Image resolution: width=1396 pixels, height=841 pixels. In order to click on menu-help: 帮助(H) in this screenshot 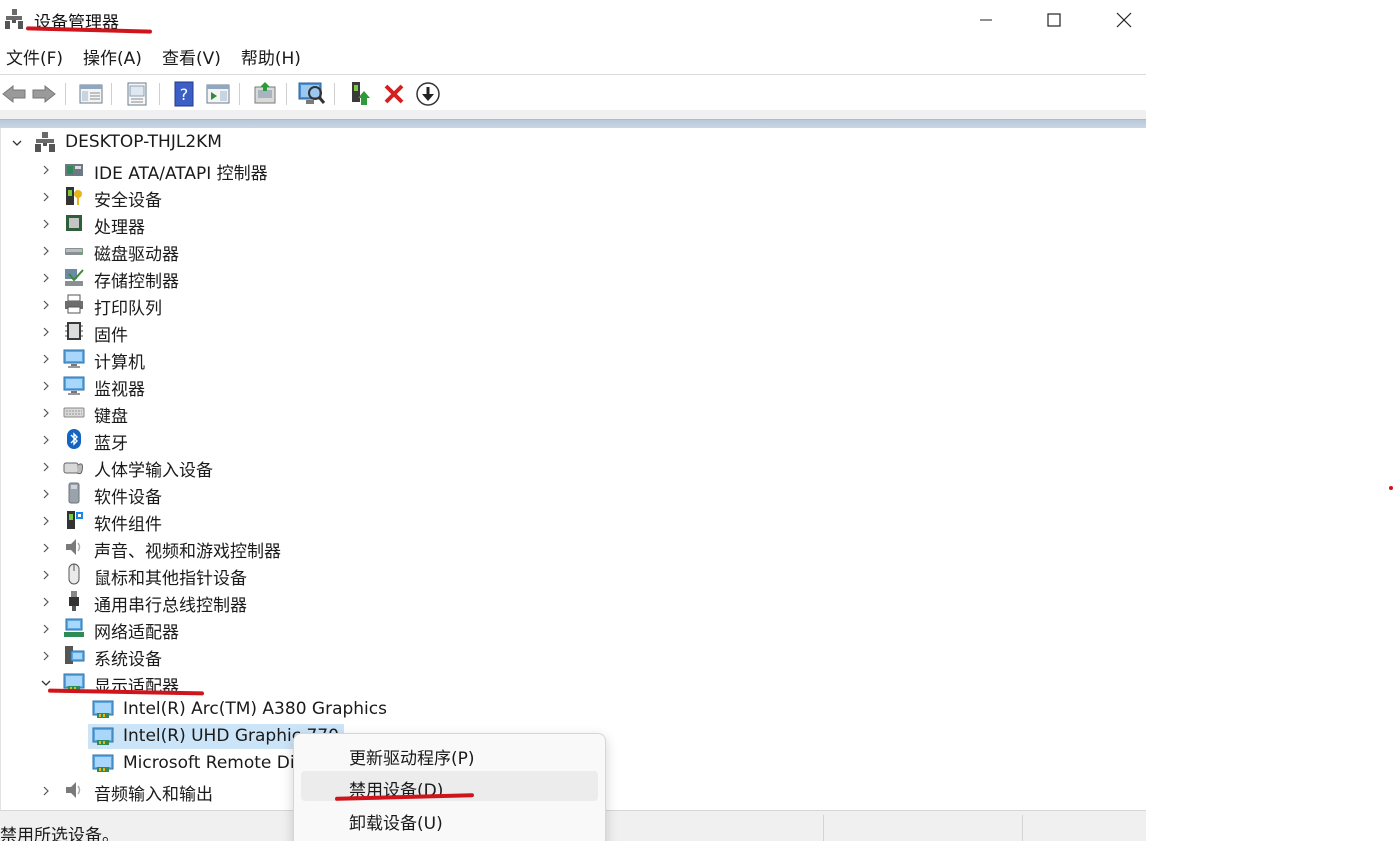, I will do `click(271, 59)`.